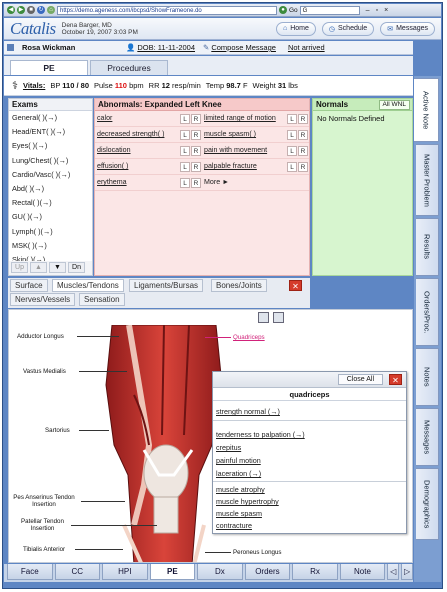  I want to click on tab-ligaments-bursas: Ligaments/Bursas, so click(166, 285).